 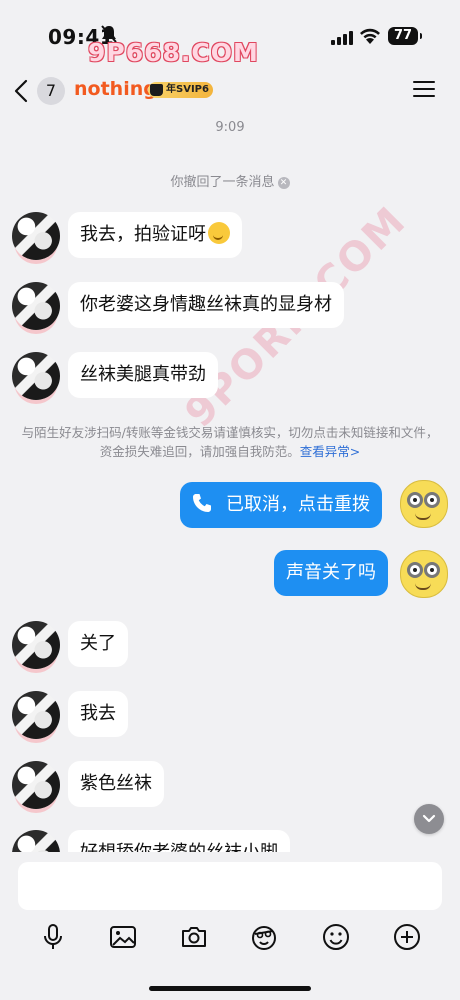 I want to click on message-bubble: 你老婆这身情趣丝袜真的显身材, so click(x=206, y=305).